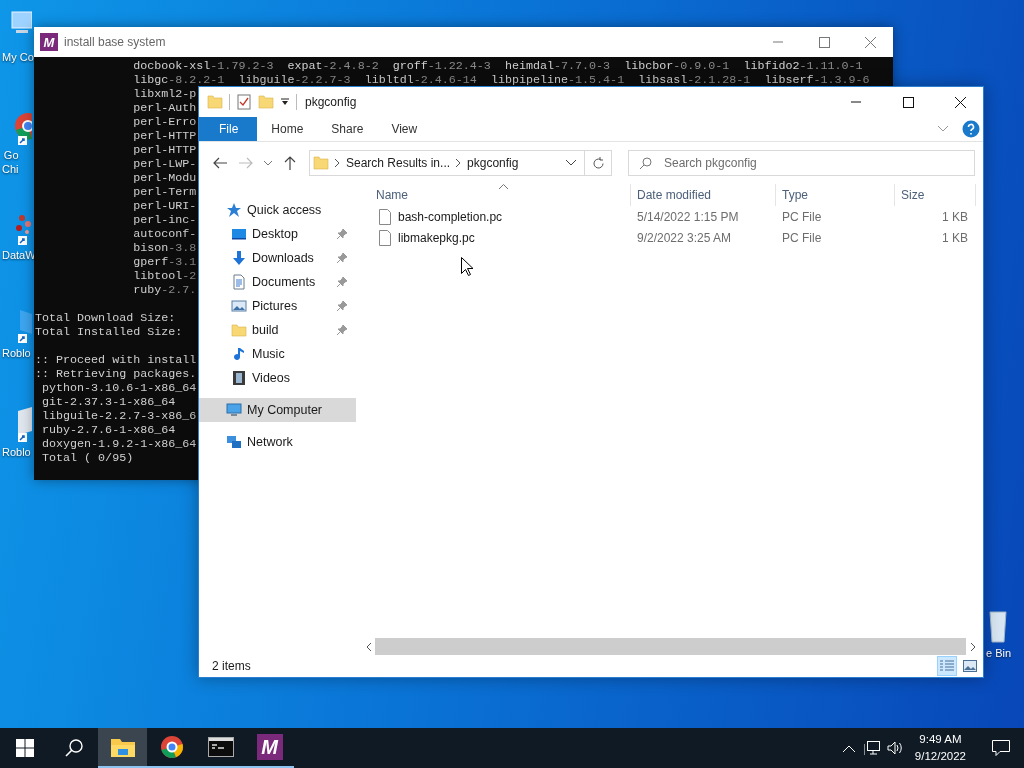 The image size is (1024, 768). I want to click on terminal-package: expat-2.4.8-2, so click(333, 66).